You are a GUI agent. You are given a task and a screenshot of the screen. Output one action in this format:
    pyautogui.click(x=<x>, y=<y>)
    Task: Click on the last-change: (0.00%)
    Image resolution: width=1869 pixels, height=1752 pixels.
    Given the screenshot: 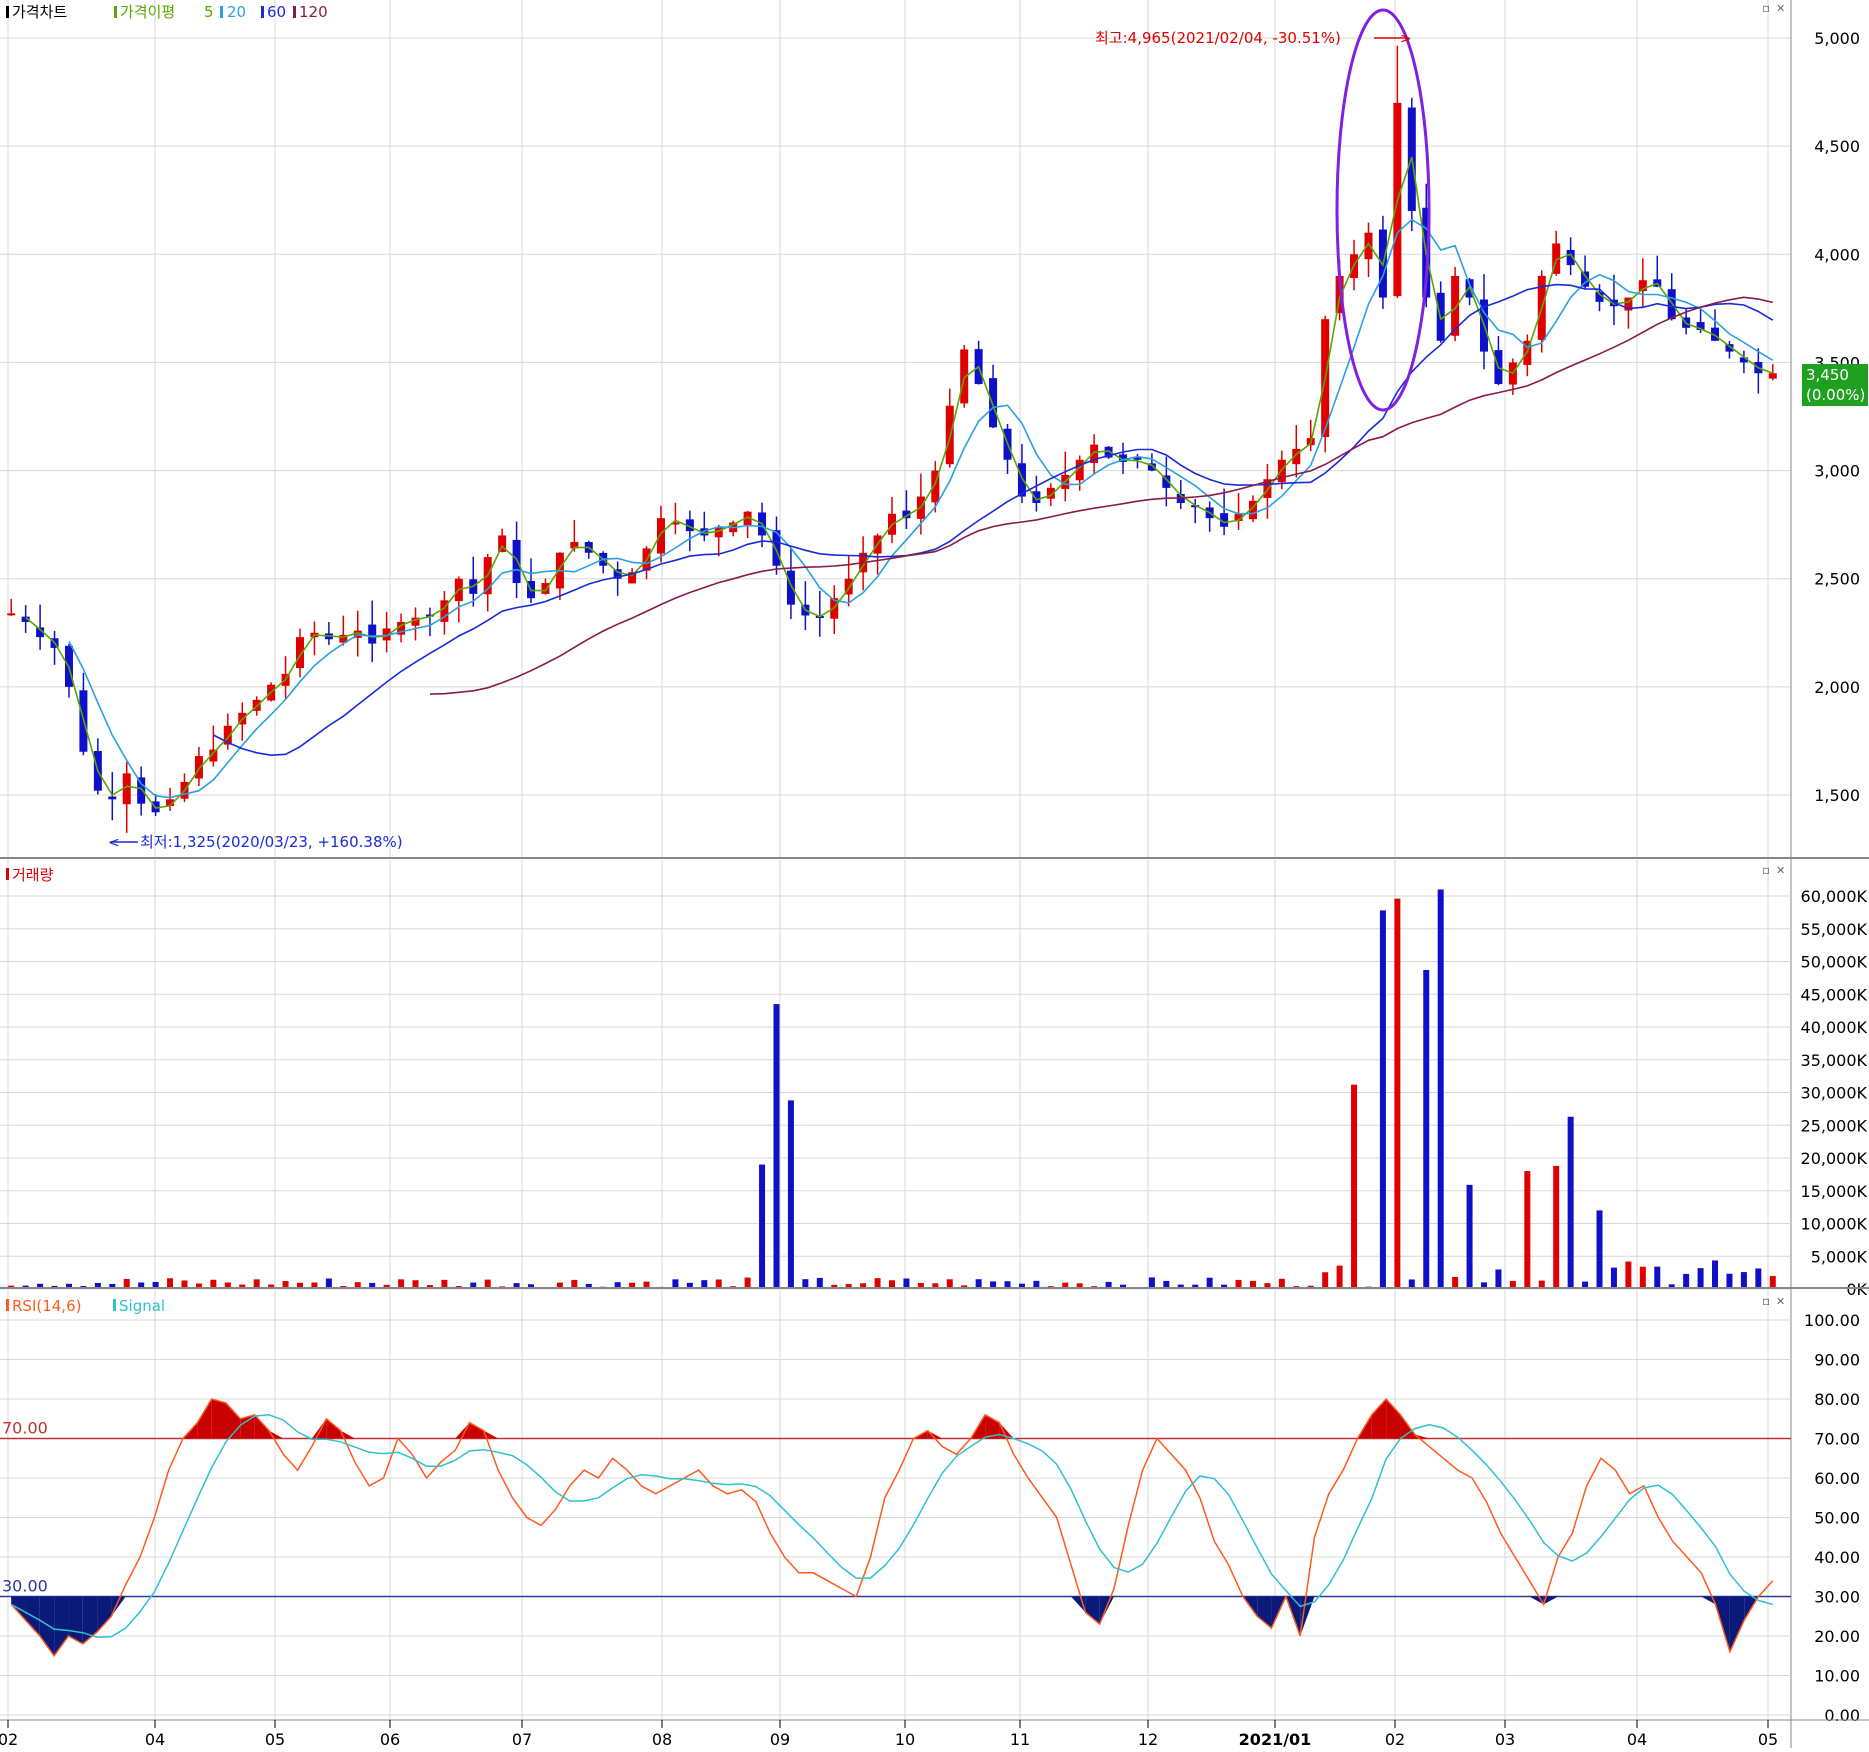 What is the action you would take?
    pyautogui.click(x=1835, y=395)
    